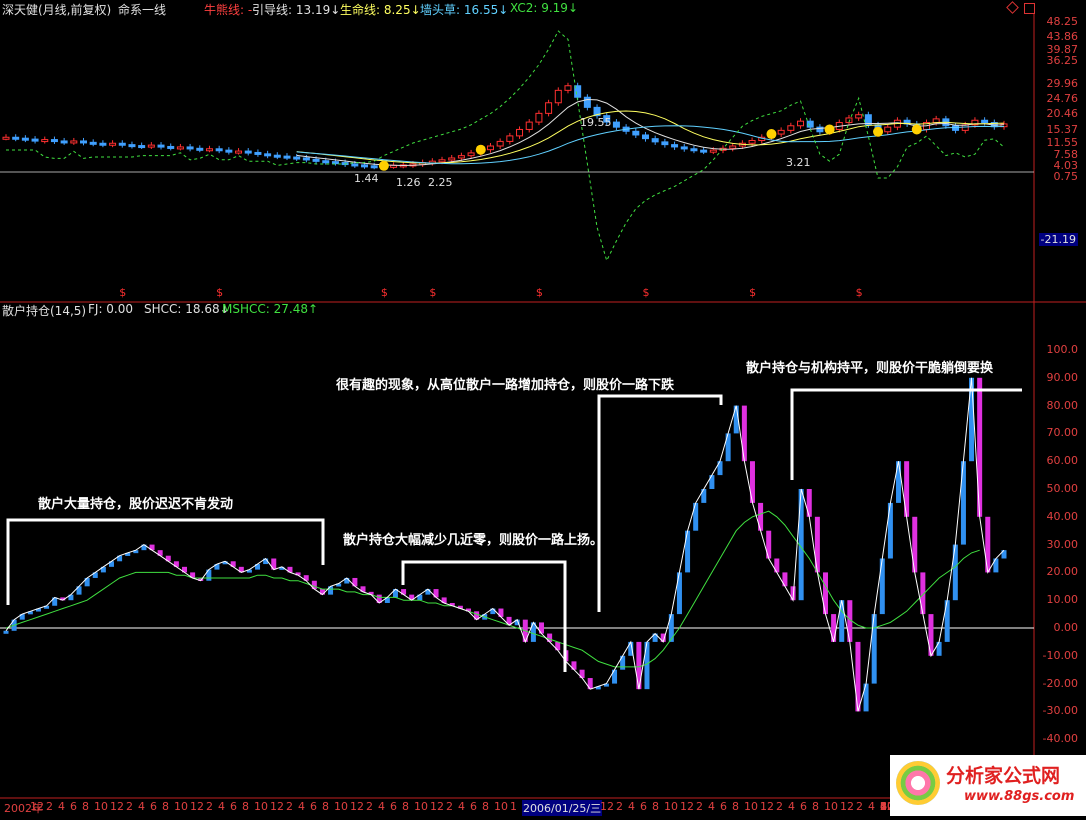  I want to click on logo-title: 分析家公式网, so click(1003, 776).